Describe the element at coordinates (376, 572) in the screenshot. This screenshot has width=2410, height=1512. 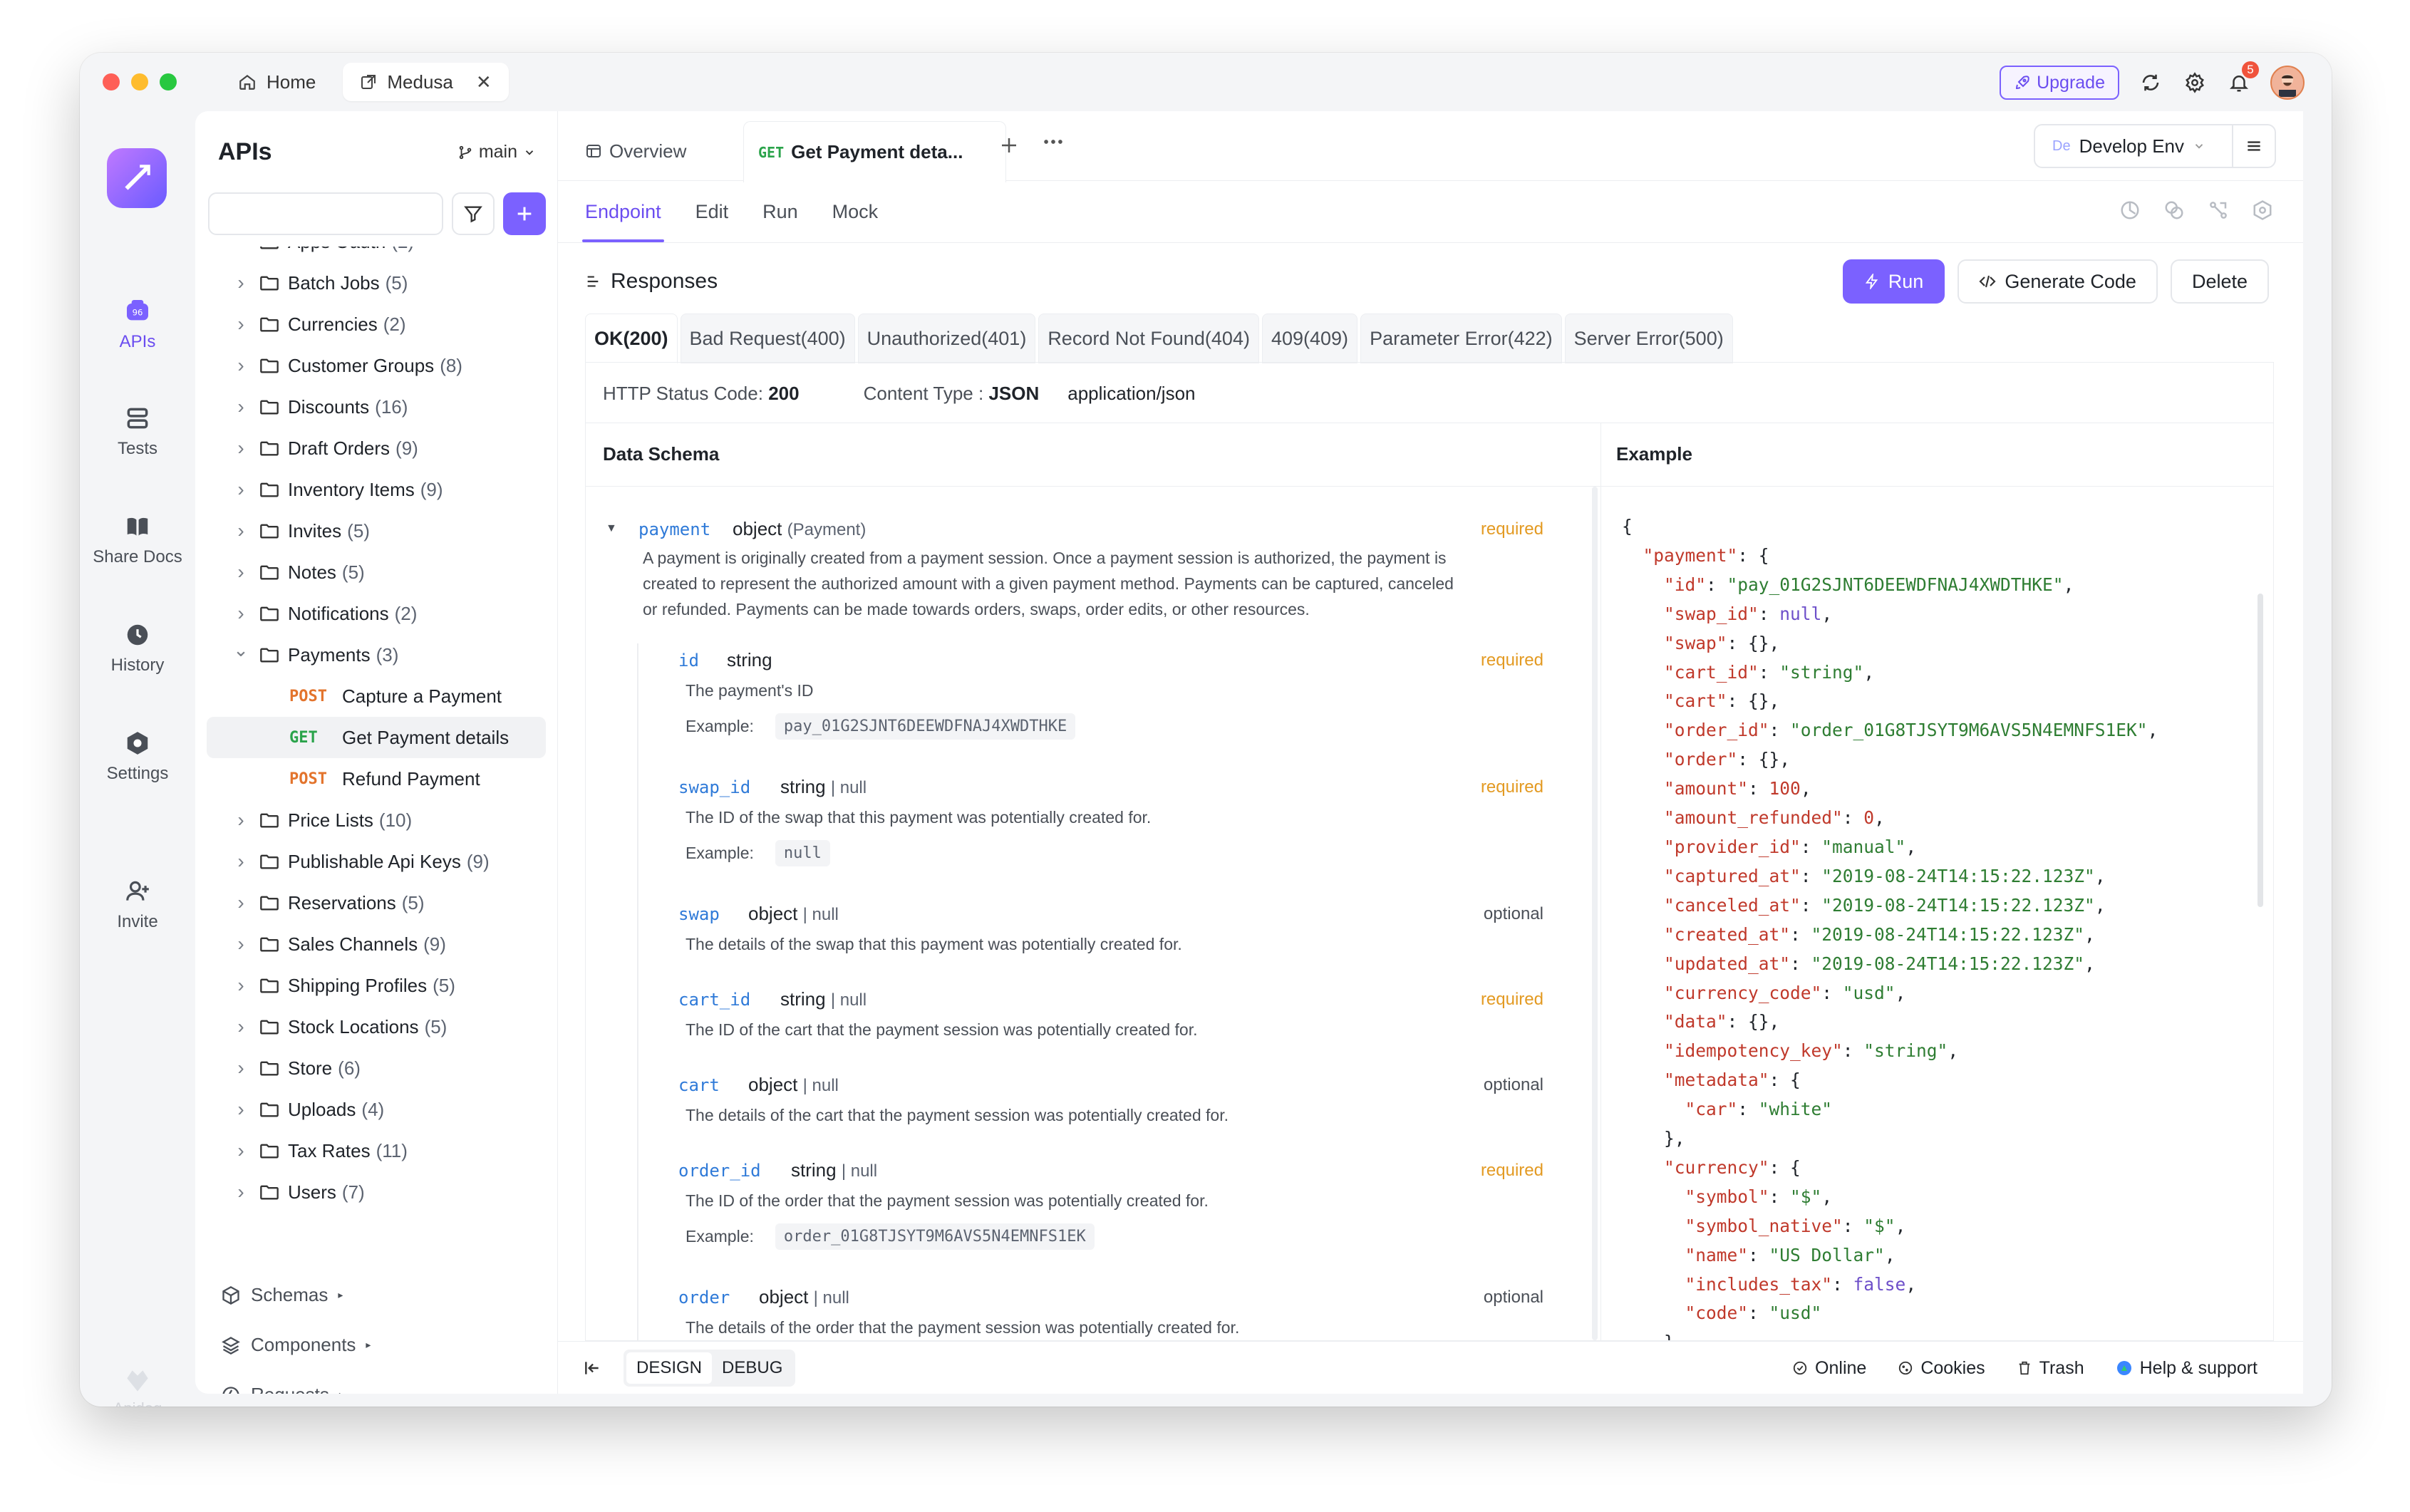
I see `folder-item: › Notes (5)` at that location.